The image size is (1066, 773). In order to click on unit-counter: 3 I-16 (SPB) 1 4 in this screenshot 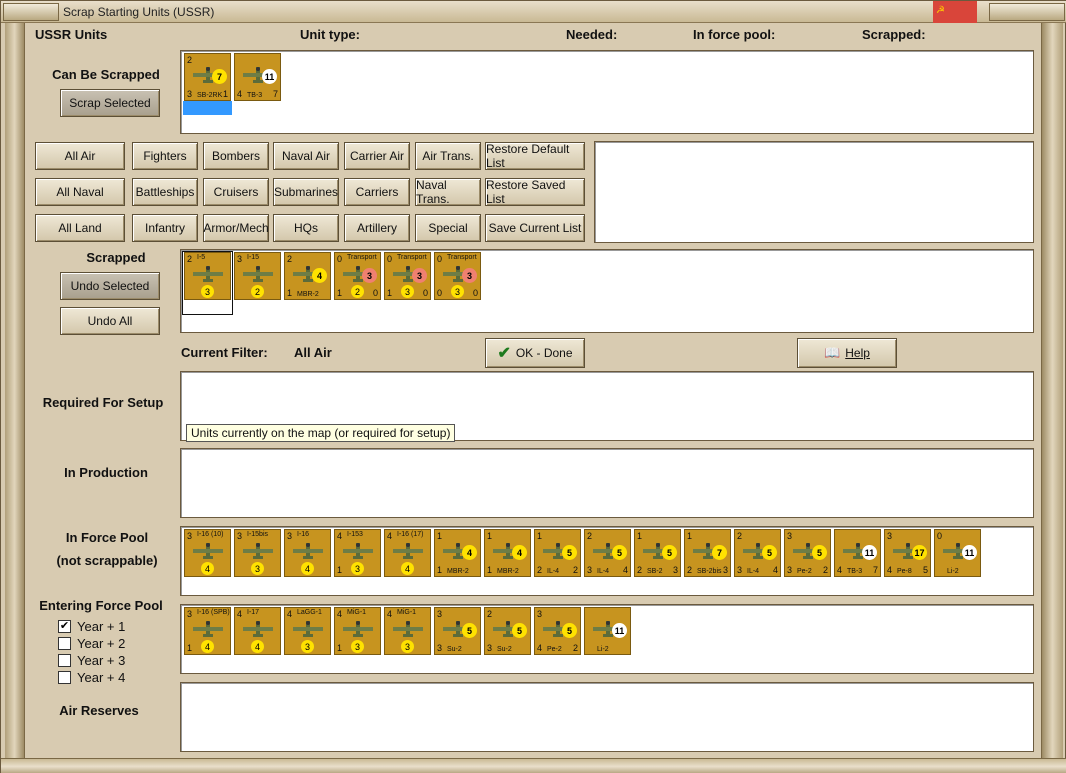, I will do `click(207, 631)`.